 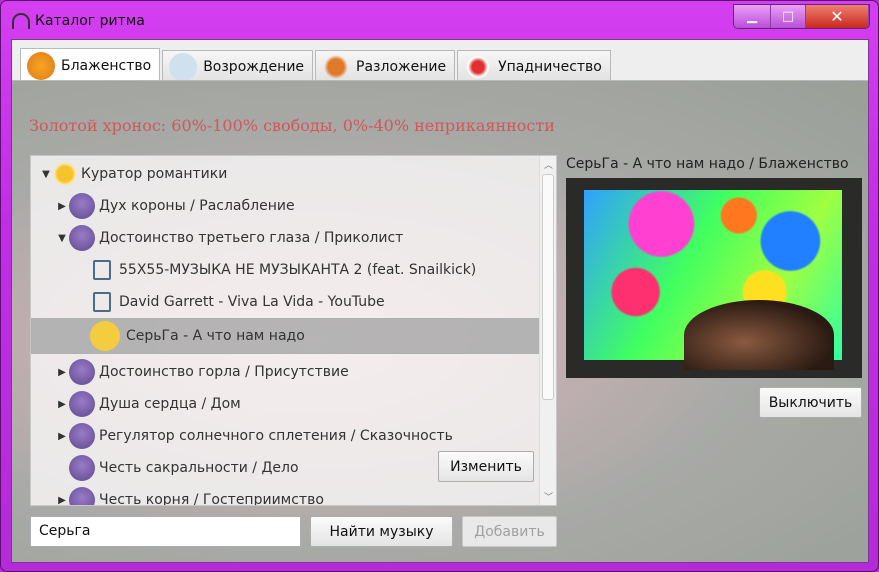 I want to click on minimize-button: ▁, so click(x=752, y=16).